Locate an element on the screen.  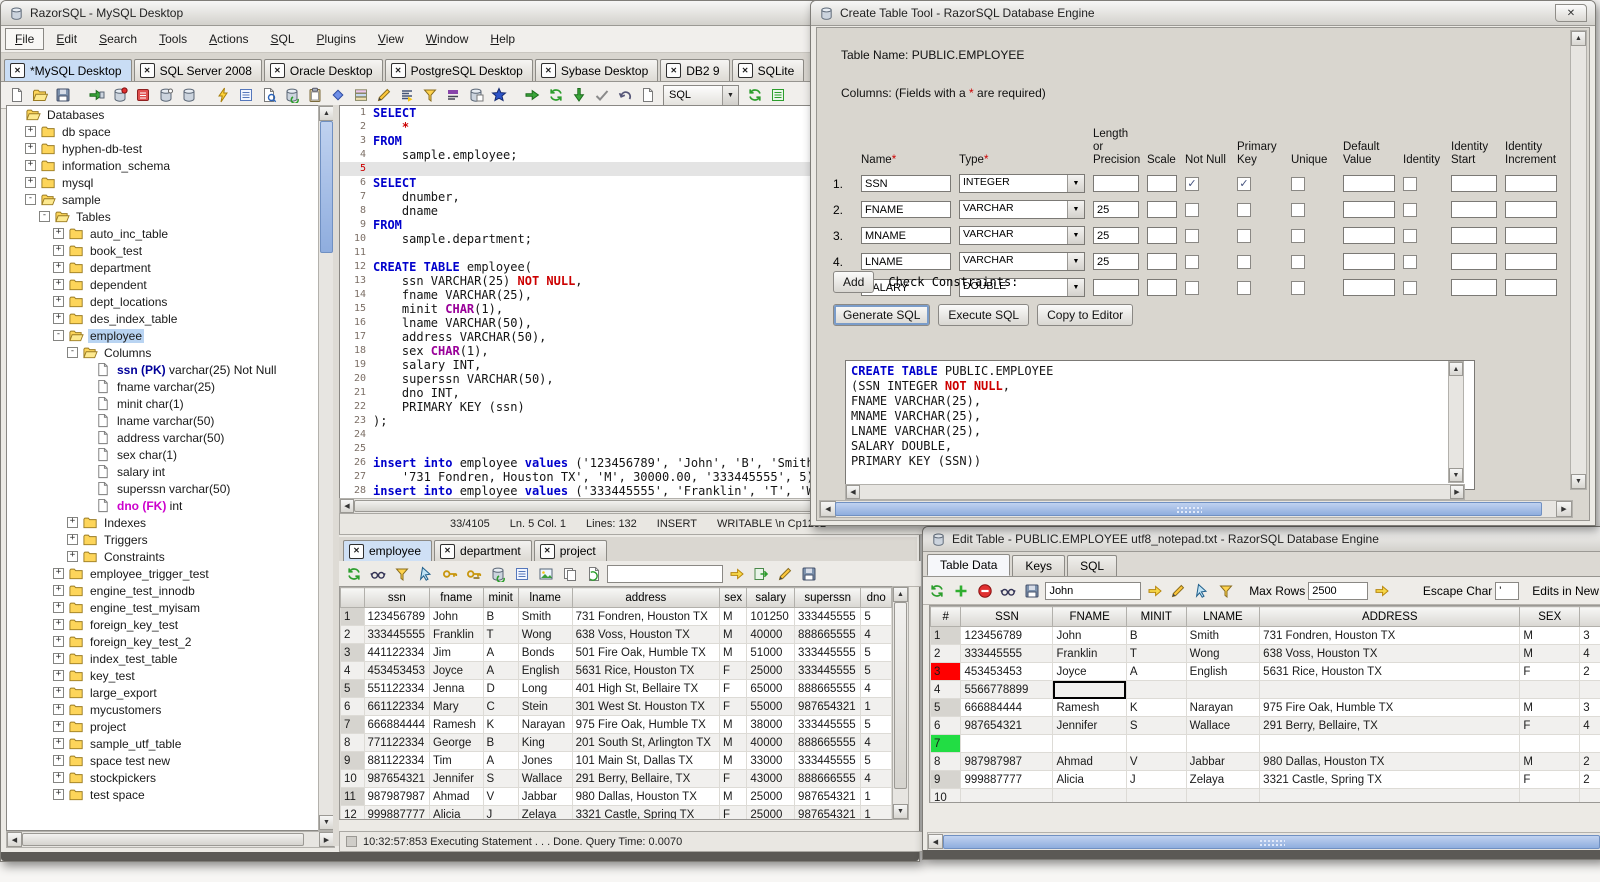
cell: 453453453 is located at coordinates (397, 670).